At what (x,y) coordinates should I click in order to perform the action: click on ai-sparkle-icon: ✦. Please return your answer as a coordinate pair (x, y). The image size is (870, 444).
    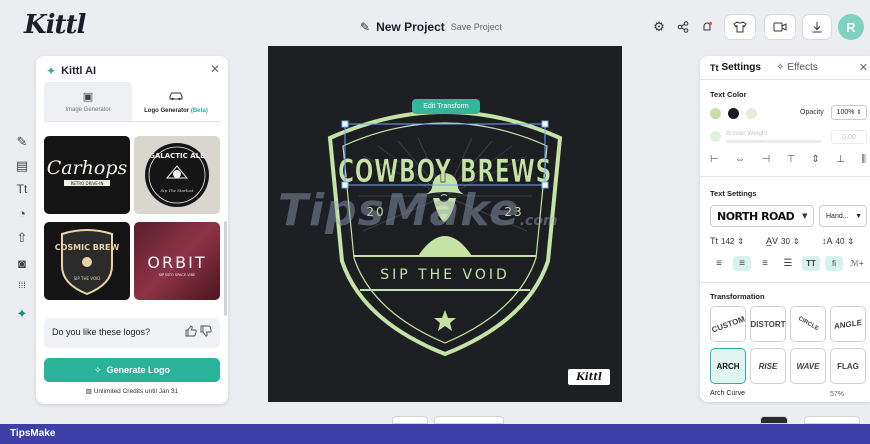
    Looking at the image, I should click on (22, 314).